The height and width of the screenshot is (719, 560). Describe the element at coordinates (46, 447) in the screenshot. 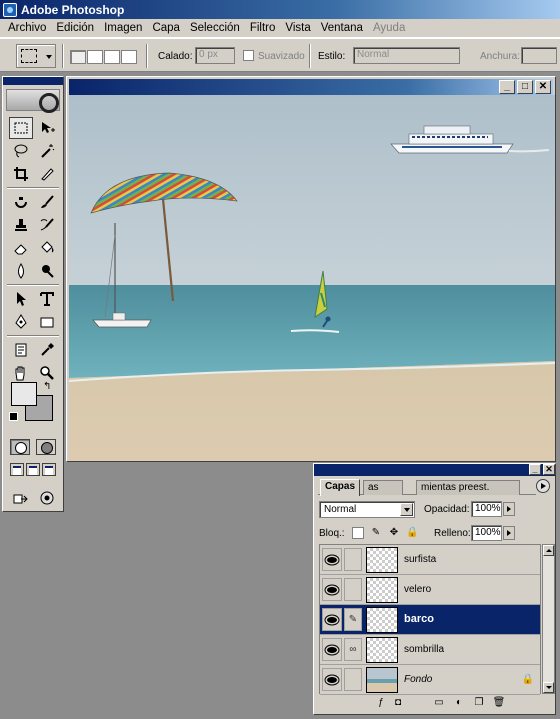

I see `quick-mask-mode-button` at that location.